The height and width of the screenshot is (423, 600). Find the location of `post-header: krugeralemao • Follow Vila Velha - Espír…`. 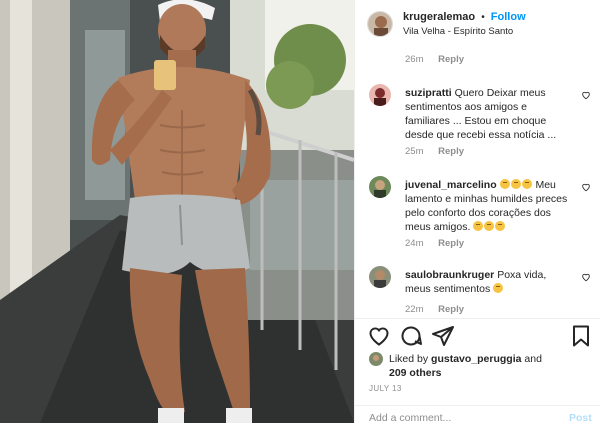

post-header: krugeralemao • Follow Vila Velha - Espír… is located at coordinates (477, 24).